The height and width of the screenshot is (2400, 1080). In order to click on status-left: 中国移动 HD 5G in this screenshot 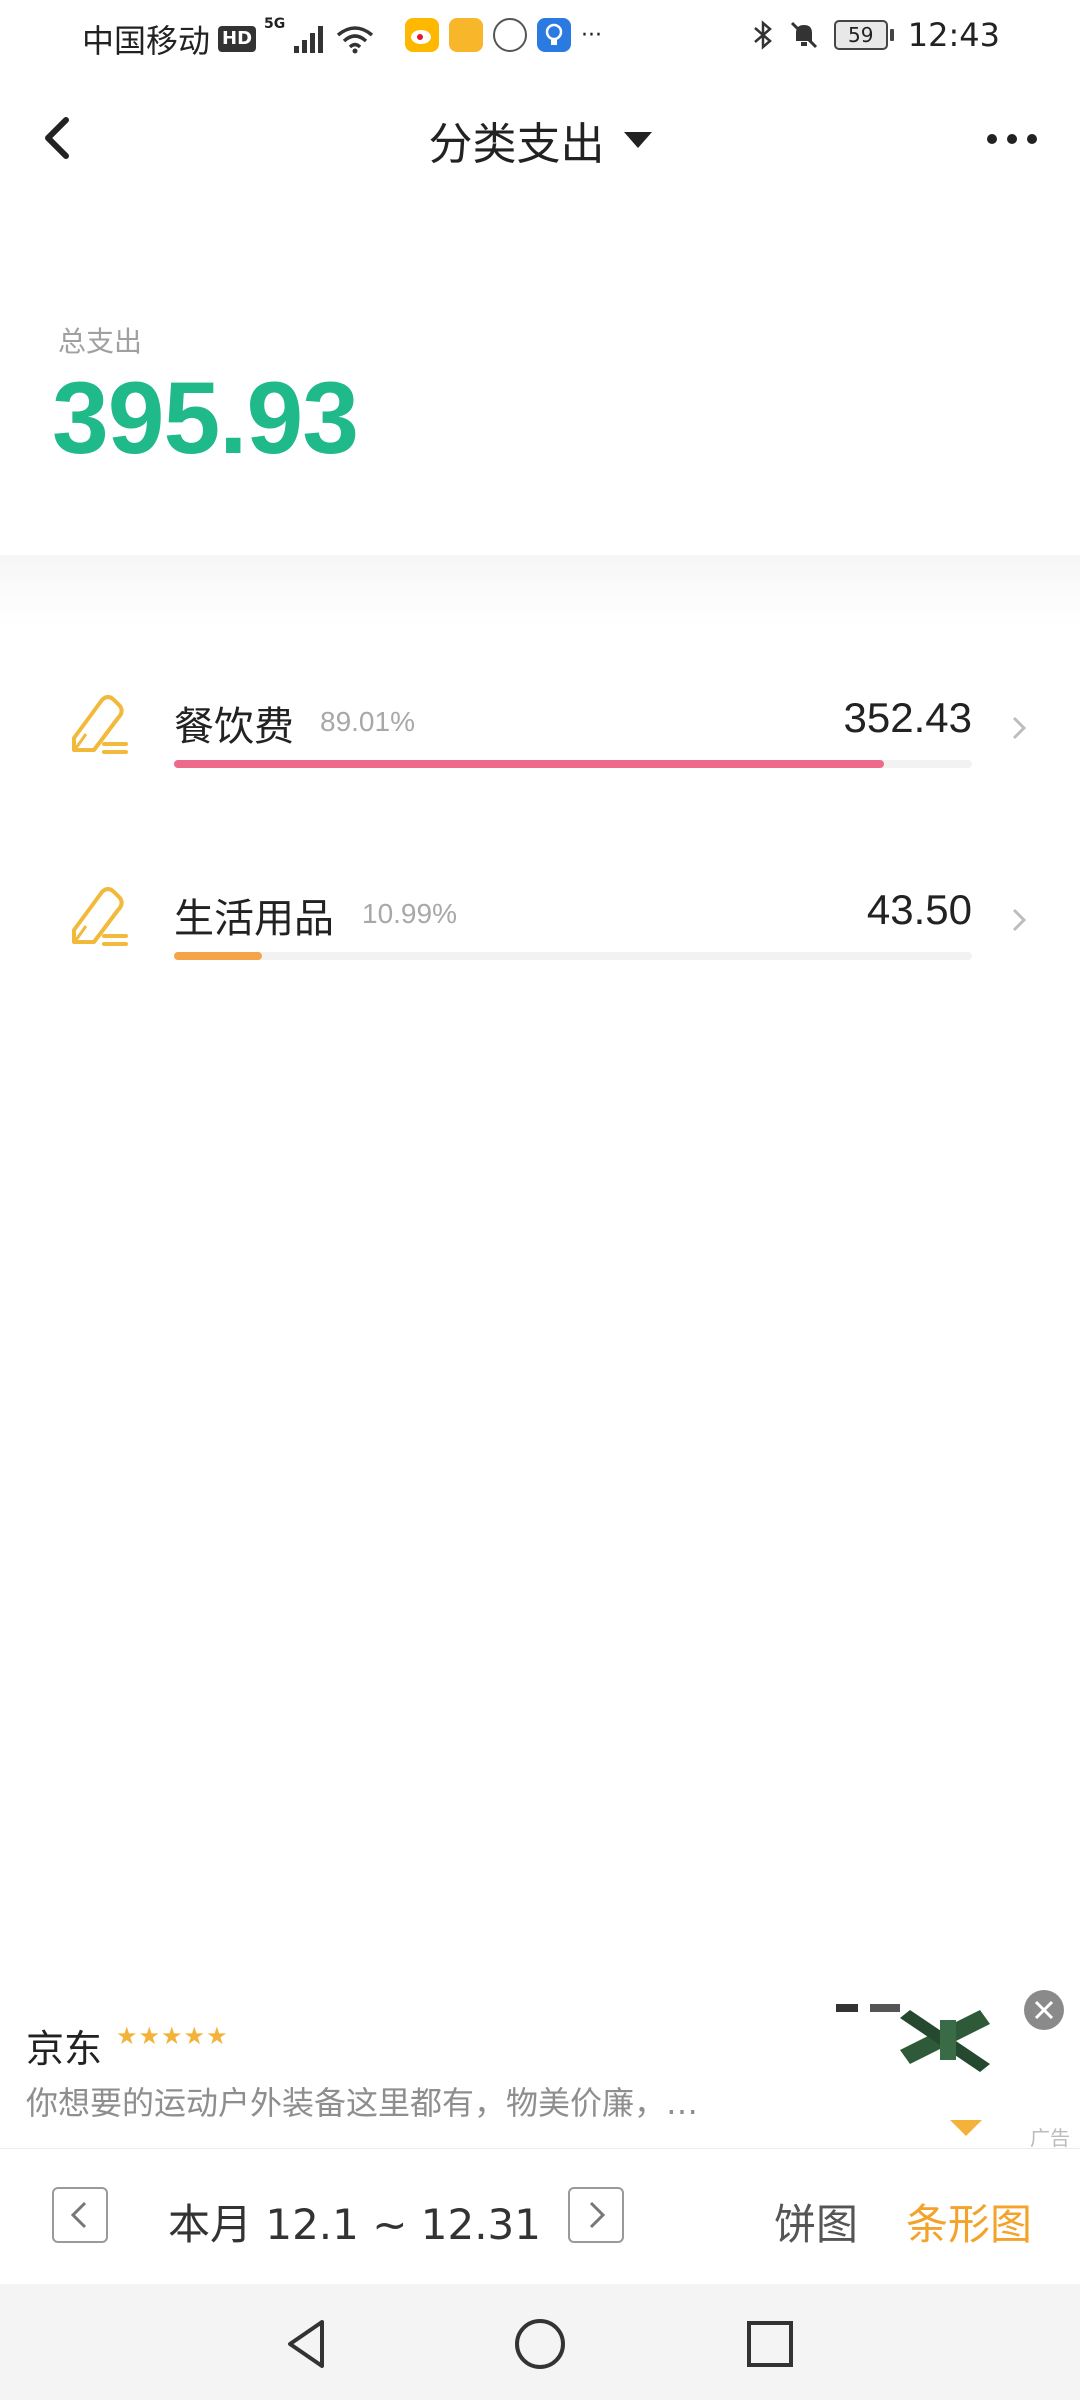, I will do `click(228, 39)`.